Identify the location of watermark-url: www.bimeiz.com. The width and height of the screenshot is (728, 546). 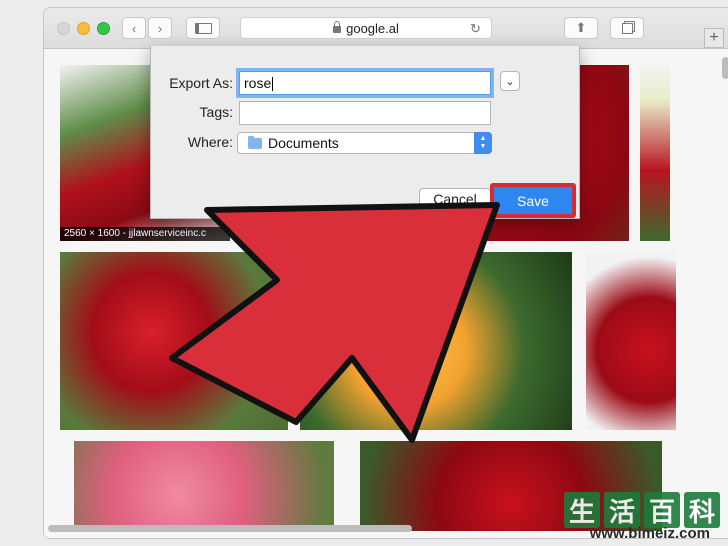
(649, 533).